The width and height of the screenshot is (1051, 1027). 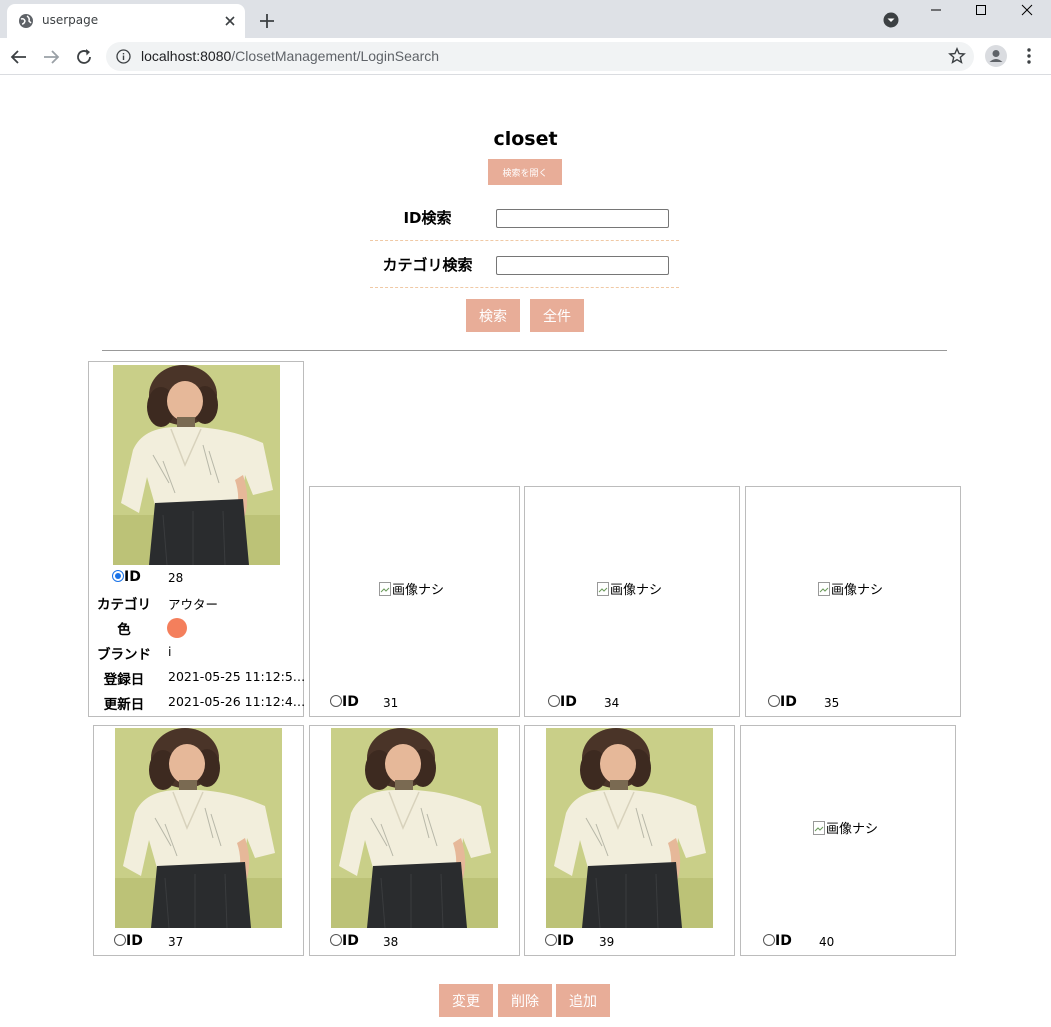 What do you see at coordinates (19, 57) in the screenshot?
I see `back-arrow-icon` at bounding box center [19, 57].